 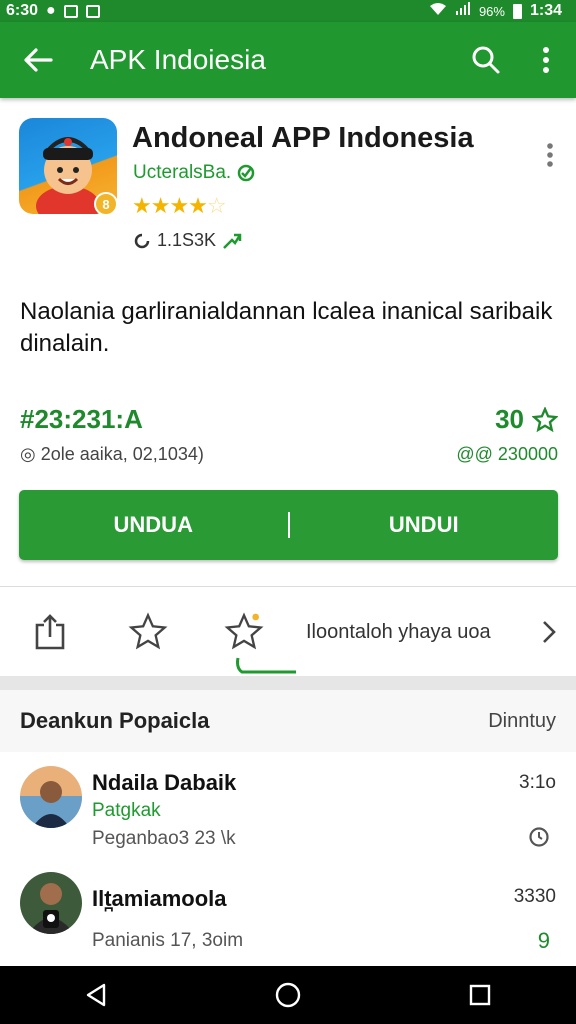 What do you see at coordinates (159, 898) in the screenshot?
I see `reviewer-name: Ilt̪amiamoola` at bounding box center [159, 898].